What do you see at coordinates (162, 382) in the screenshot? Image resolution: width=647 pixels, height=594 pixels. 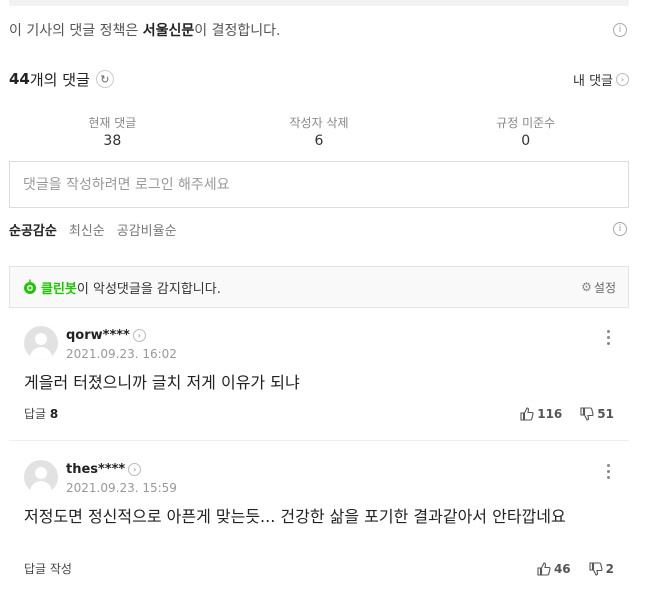 I see `comment-text: 게을러 터졌으니까 글치 저게 이유가 되냐` at bounding box center [162, 382].